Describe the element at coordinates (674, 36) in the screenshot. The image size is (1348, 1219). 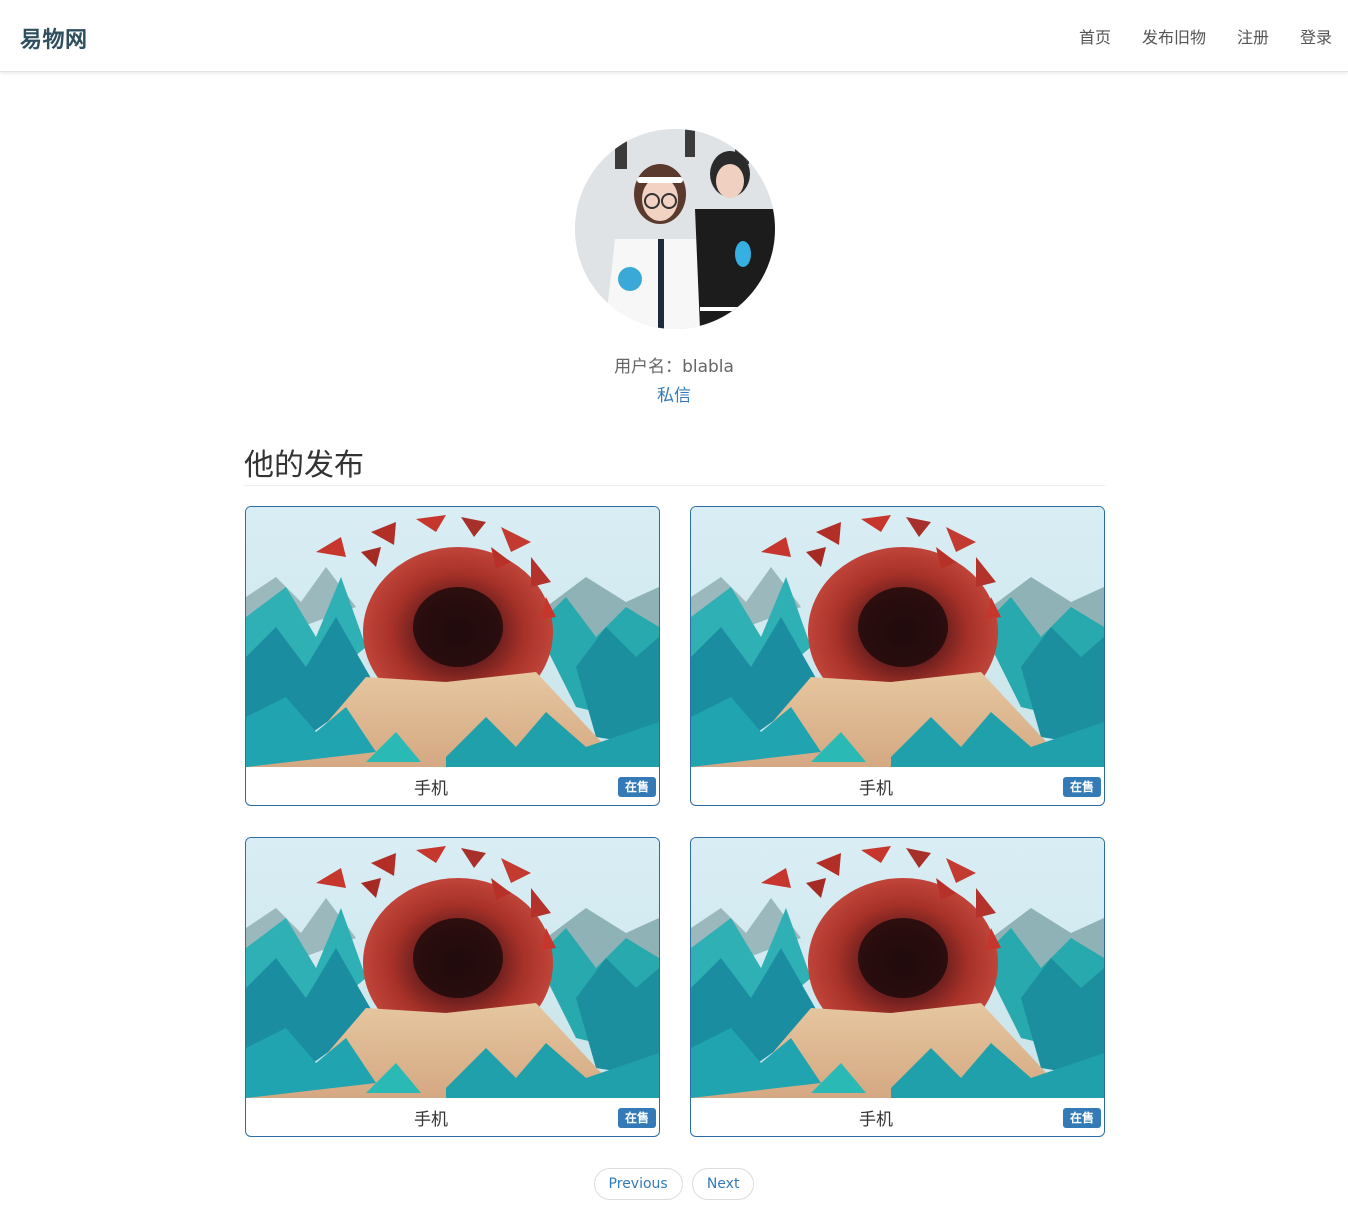
I see `top-navbar: 易物网 首页 发布旧物 注册 登录` at that location.